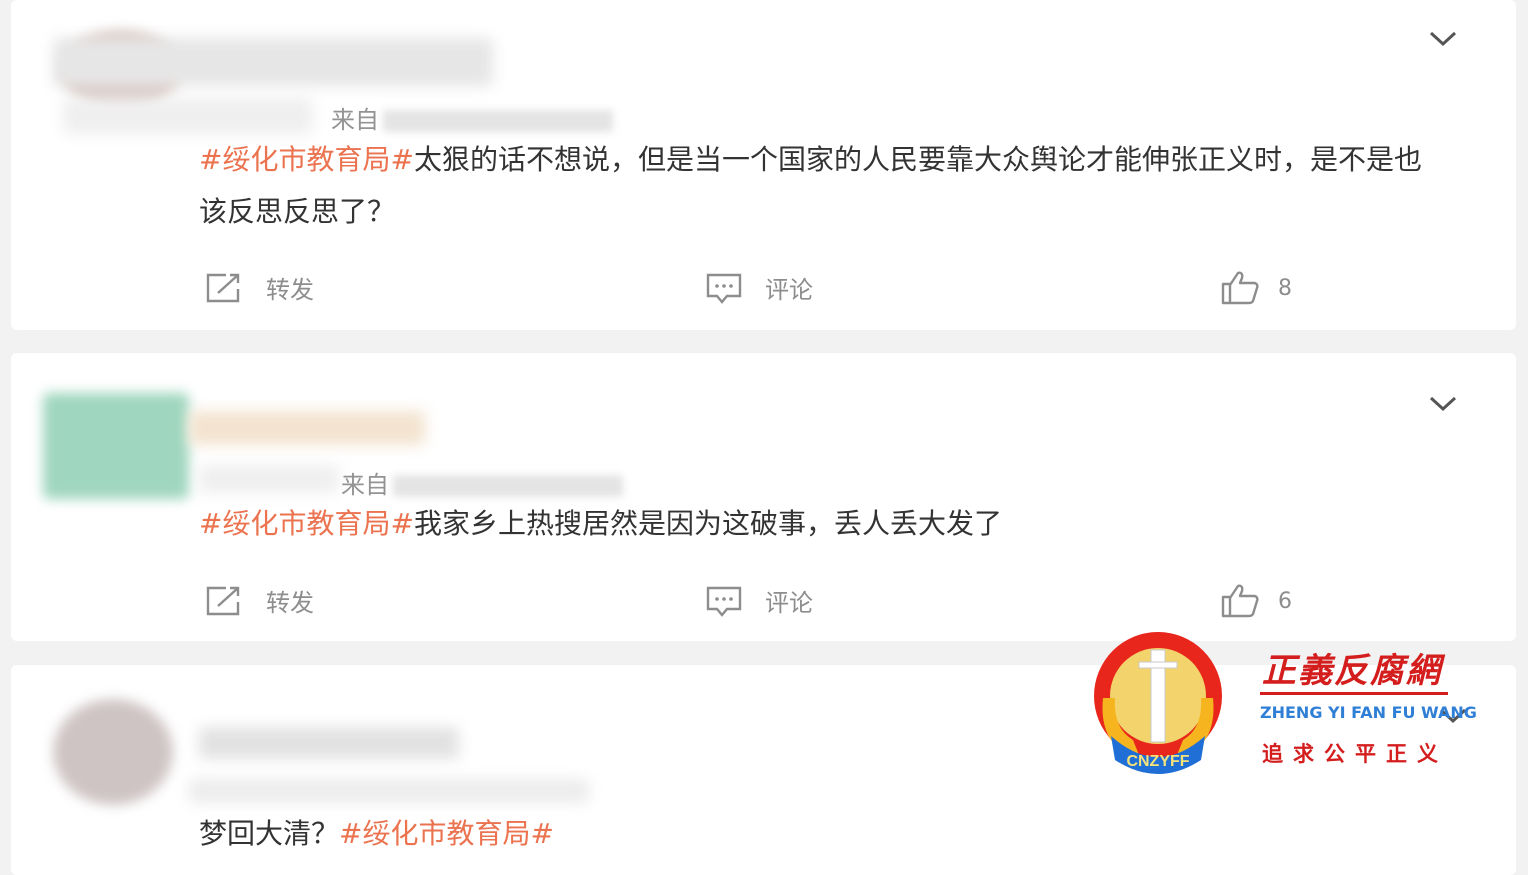 This screenshot has width=1528, height=875. Describe the element at coordinates (600, 523) in the screenshot. I see `post-text: #绥化市教育局#我家乡上热搜居然是因为这破事，丢人丢大发了` at that location.